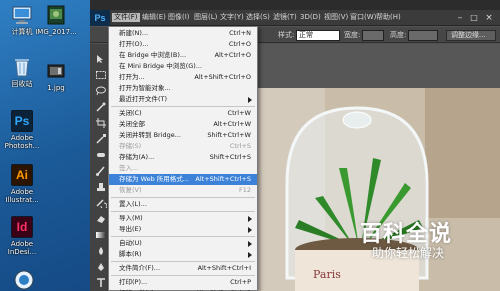  What do you see at coordinates (183, 282) in the screenshot?
I see `file-menu-item: 打印(P)... Ctrl+P` at bounding box center [183, 282].